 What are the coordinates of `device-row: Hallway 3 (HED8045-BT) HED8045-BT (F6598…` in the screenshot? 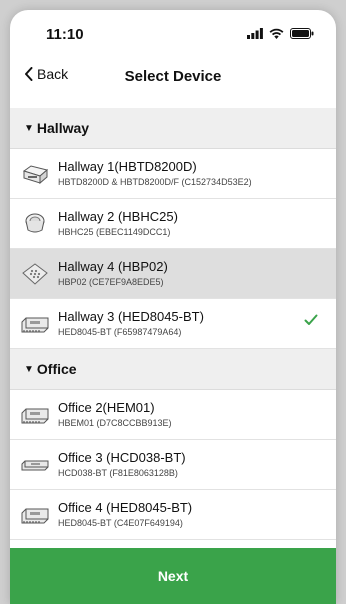 It's located at (173, 324).